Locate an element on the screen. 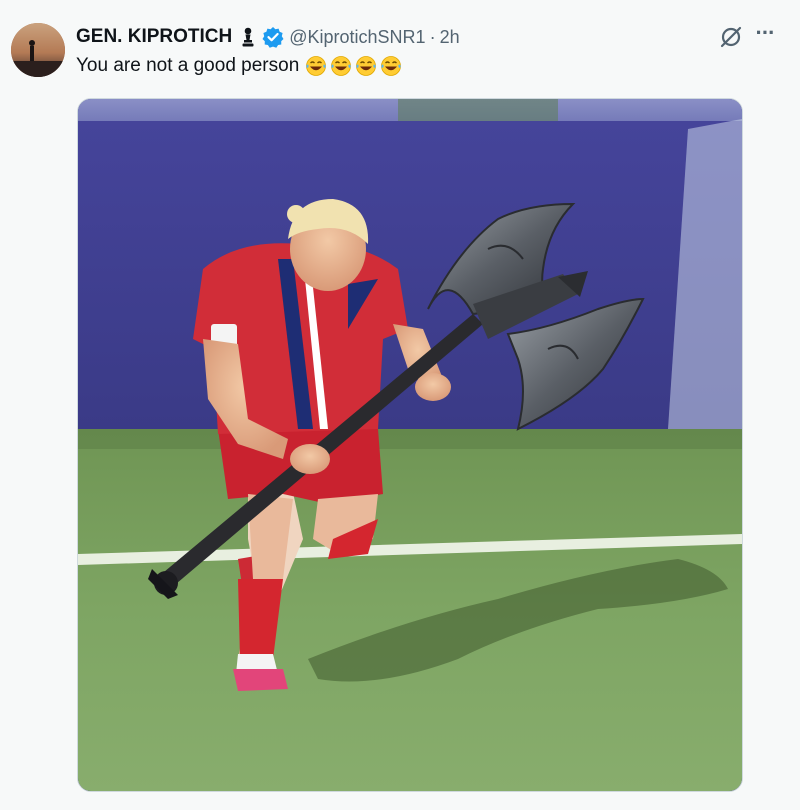 This screenshot has height=810, width=800. handle: @KiprotichSNR1 is located at coordinates (357, 37).